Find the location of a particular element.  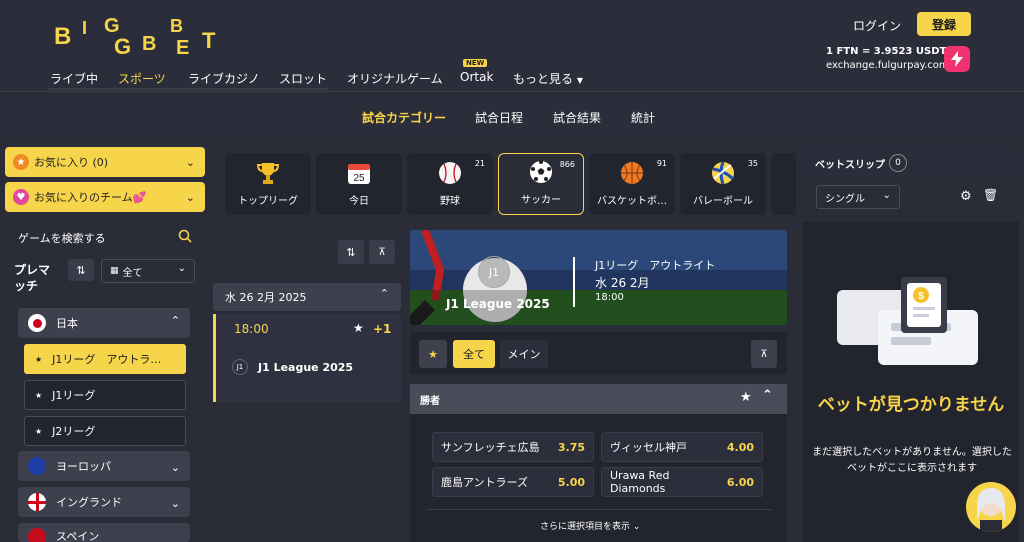

calendar-icon: 25 is located at coordinates (359, 173).